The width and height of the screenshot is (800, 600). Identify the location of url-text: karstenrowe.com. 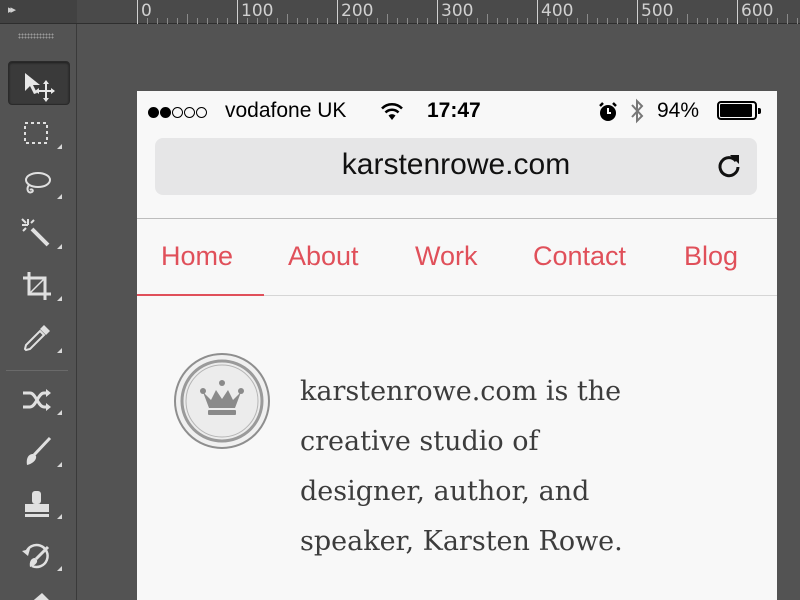
(456, 165).